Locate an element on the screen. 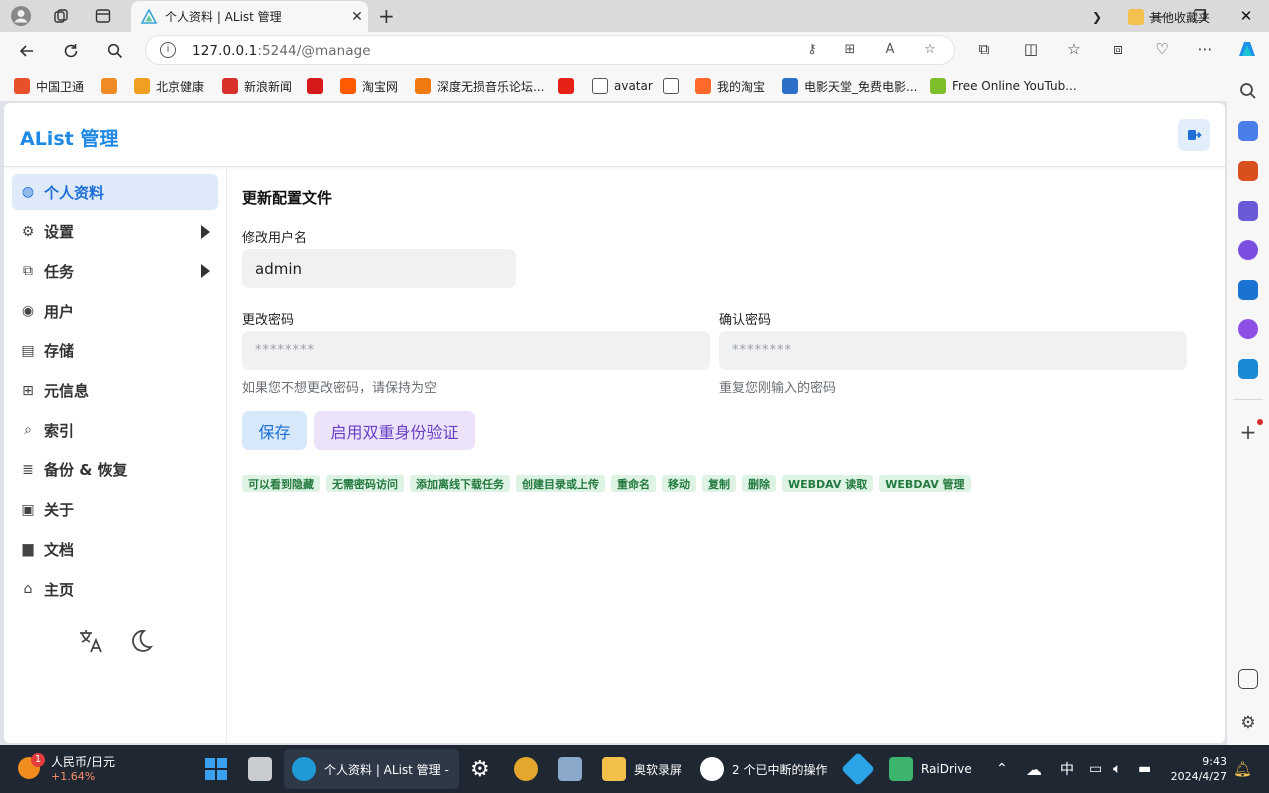 The image size is (1269, 793). password-input: ******** is located at coordinates (476, 350).